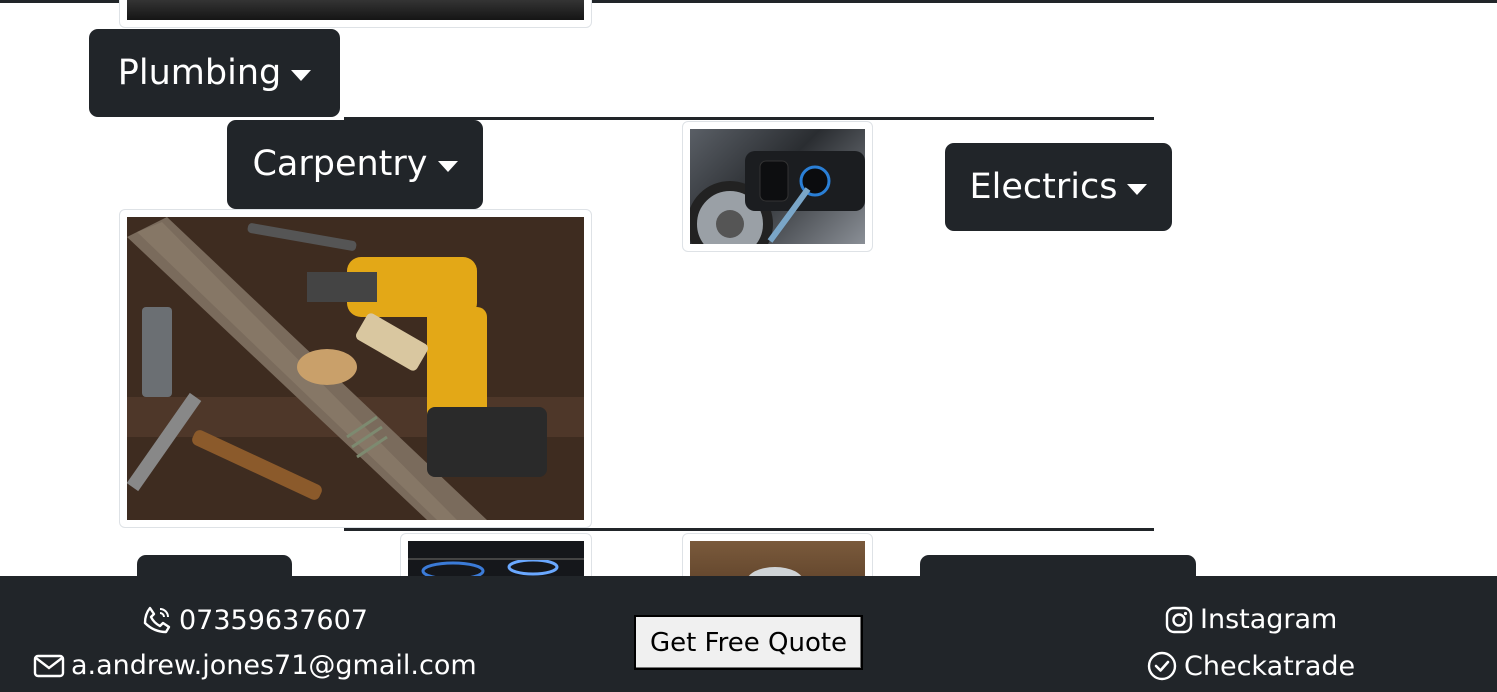  What do you see at coordinates (1269, 619) in the screenshot?
I see `instagram-label: Instagram` at bounding box center [1269, 619].